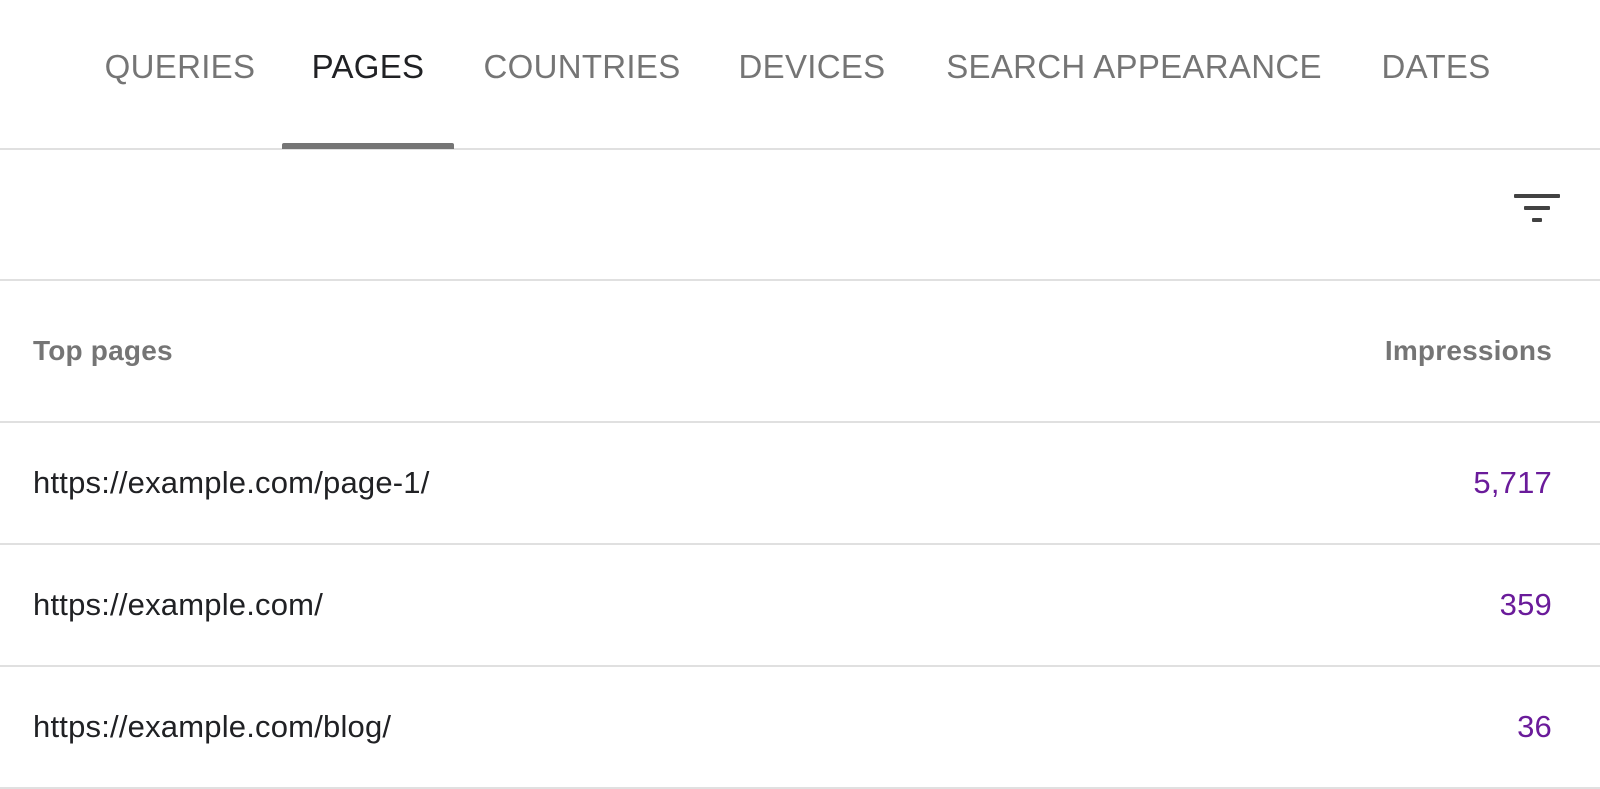  Describe the element at coordinates (1537, 196) in the screenshot. I see `filter-icon-line-top` at that location.